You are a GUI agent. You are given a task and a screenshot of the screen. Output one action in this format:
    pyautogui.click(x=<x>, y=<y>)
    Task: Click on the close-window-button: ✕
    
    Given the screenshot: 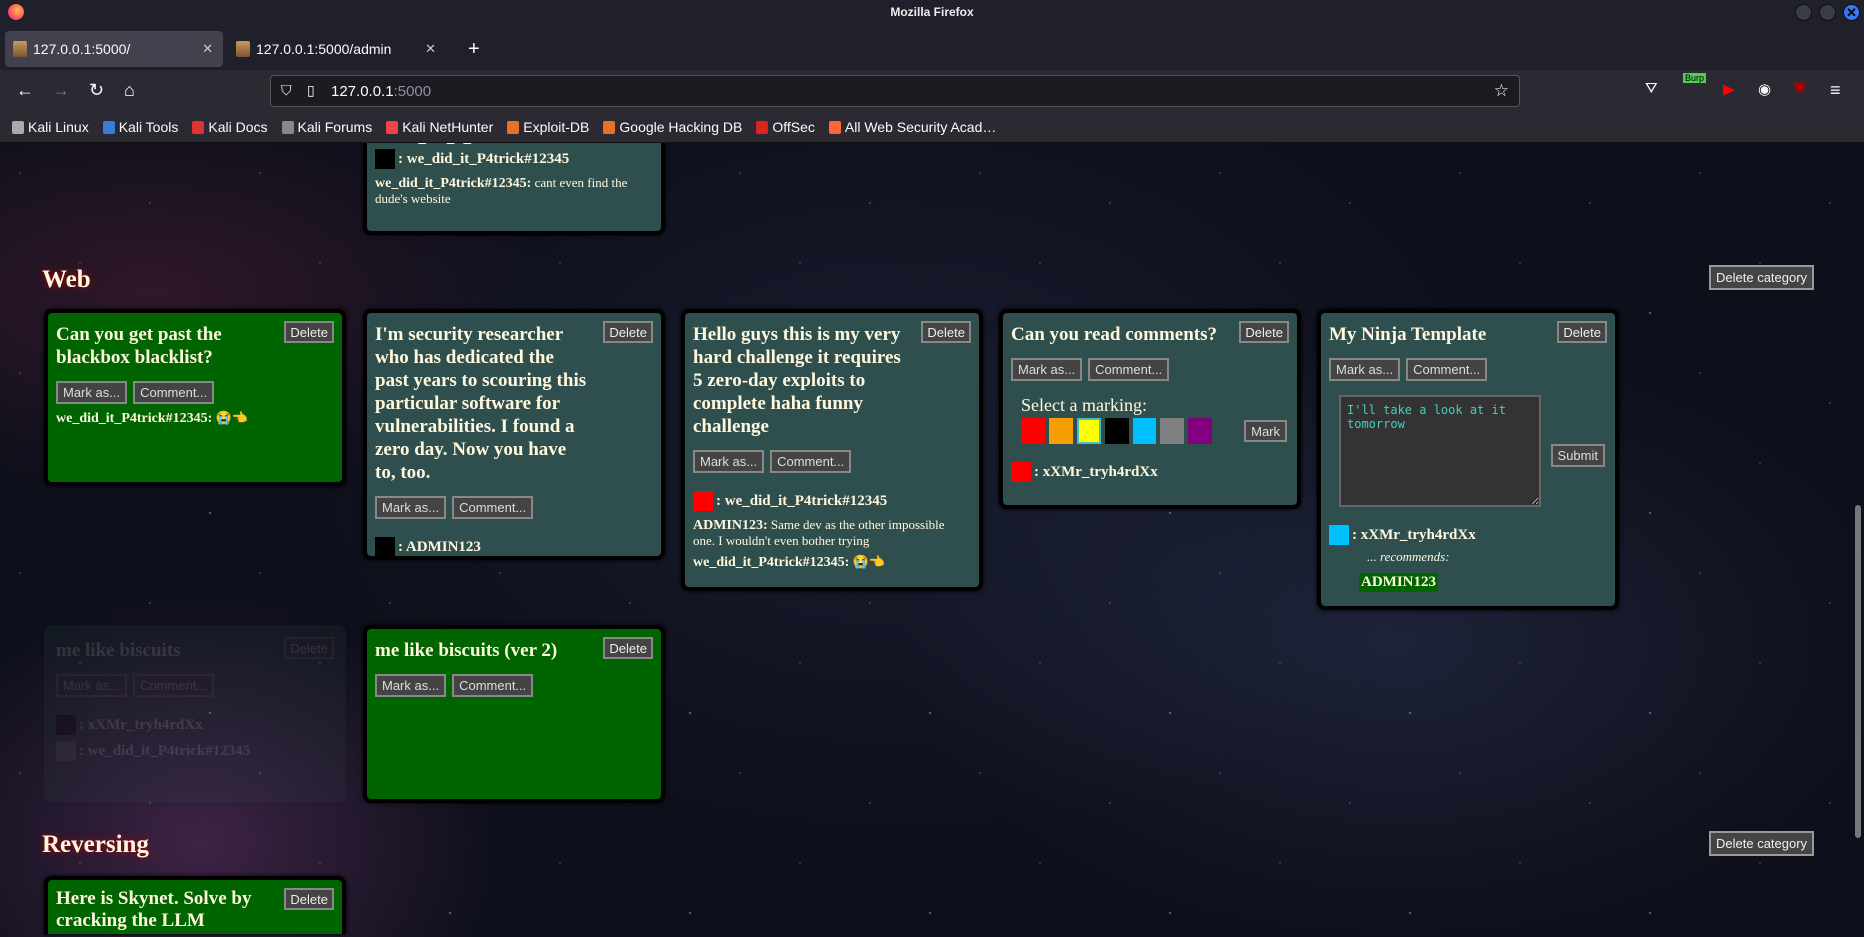 What is the action you would take?
    pyautogui.click(x=1851, y=12)
    